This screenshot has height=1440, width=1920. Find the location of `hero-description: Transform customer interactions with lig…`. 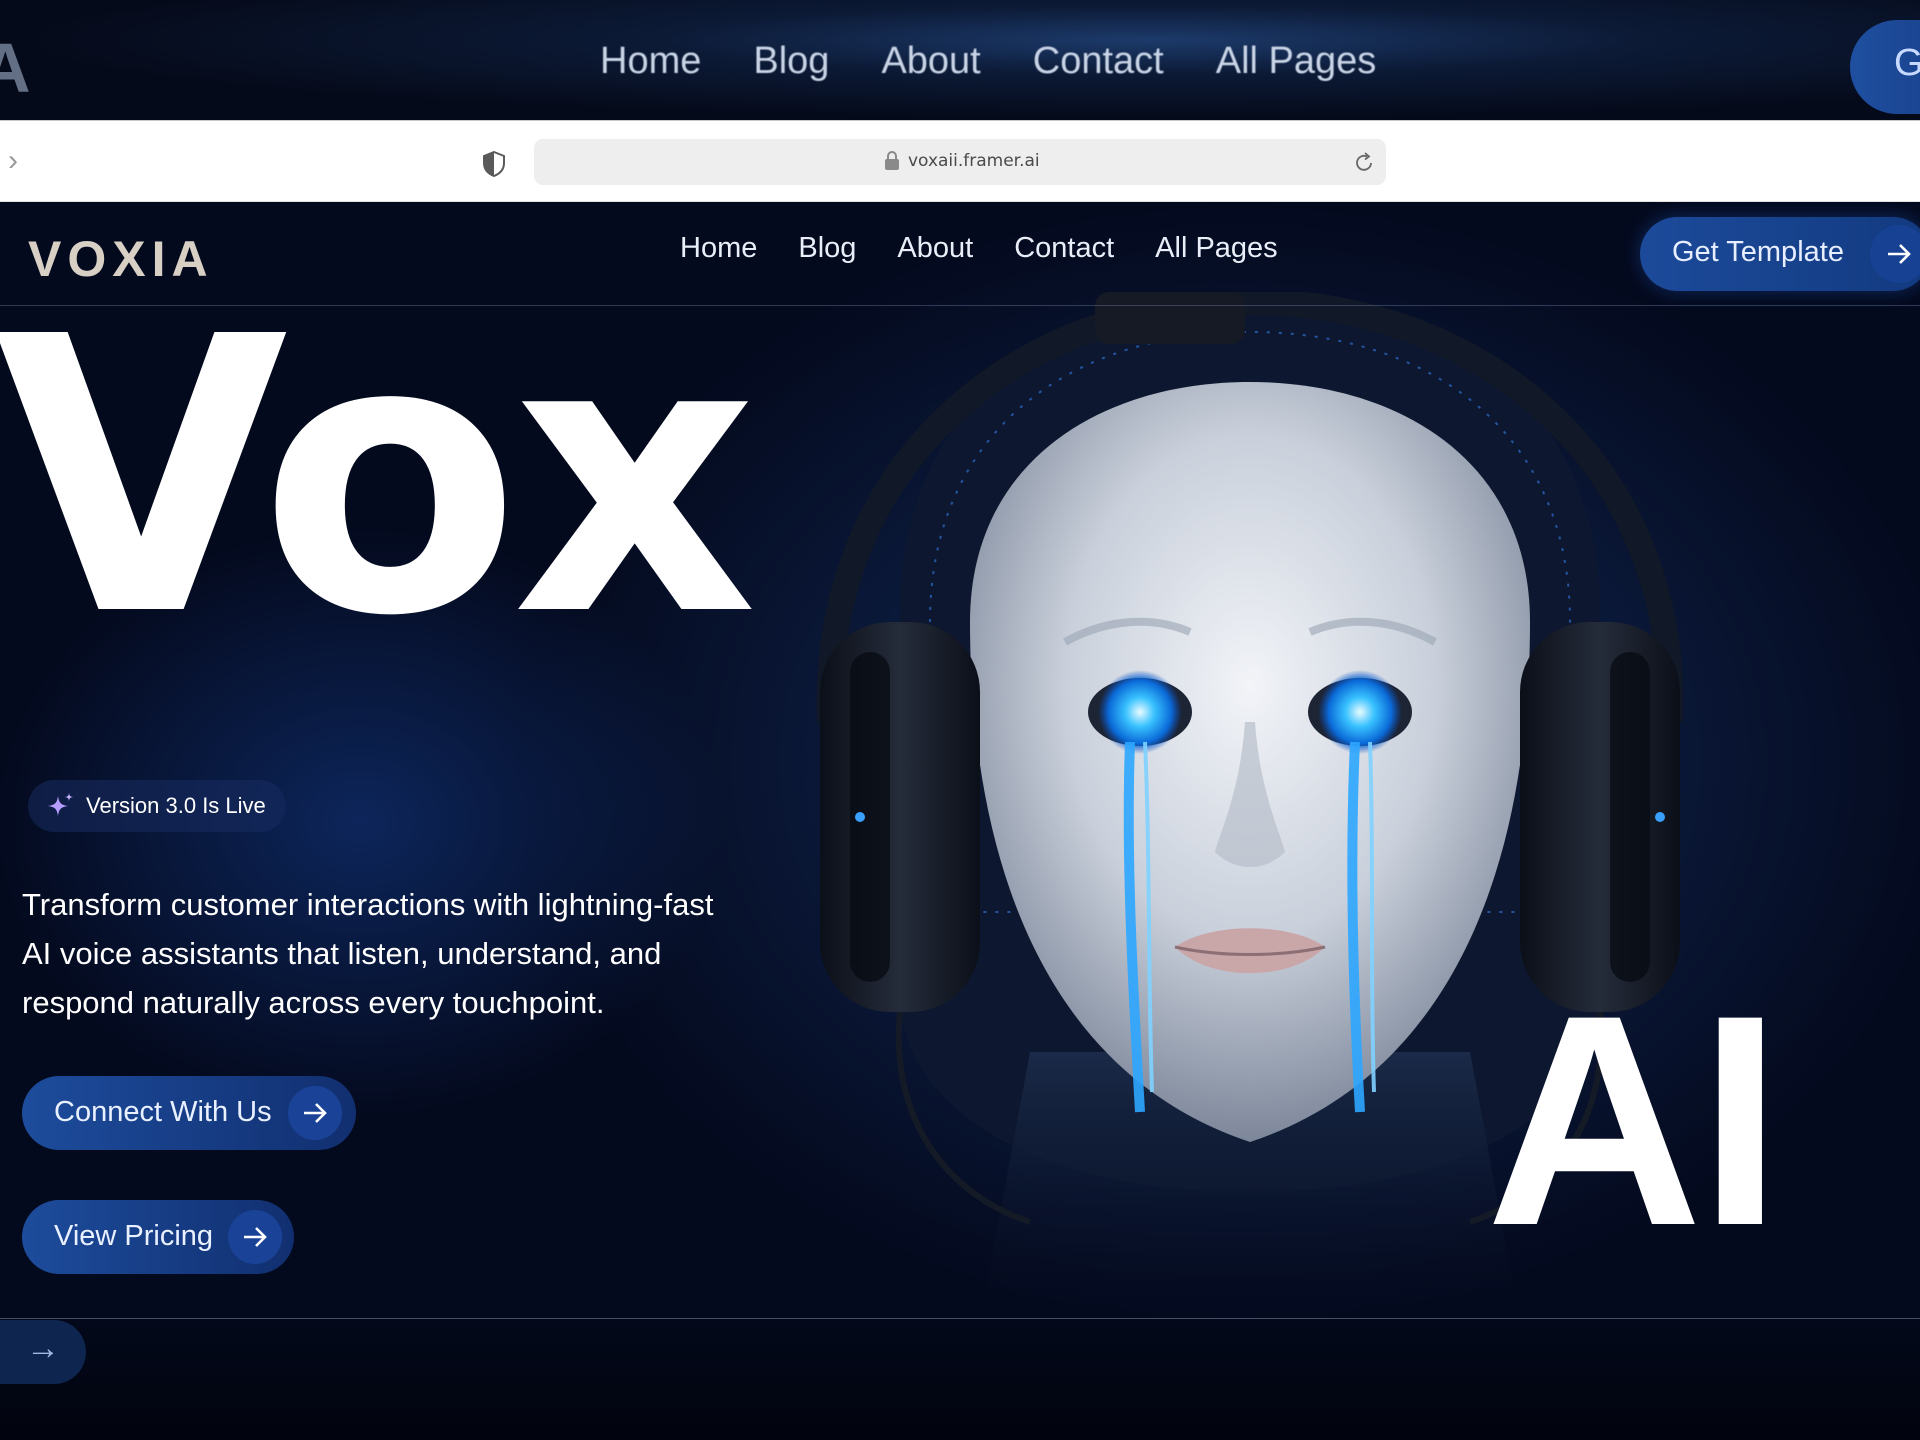

hero-description: Transform customer interactions with lig… is located at coordinates (368, 953).